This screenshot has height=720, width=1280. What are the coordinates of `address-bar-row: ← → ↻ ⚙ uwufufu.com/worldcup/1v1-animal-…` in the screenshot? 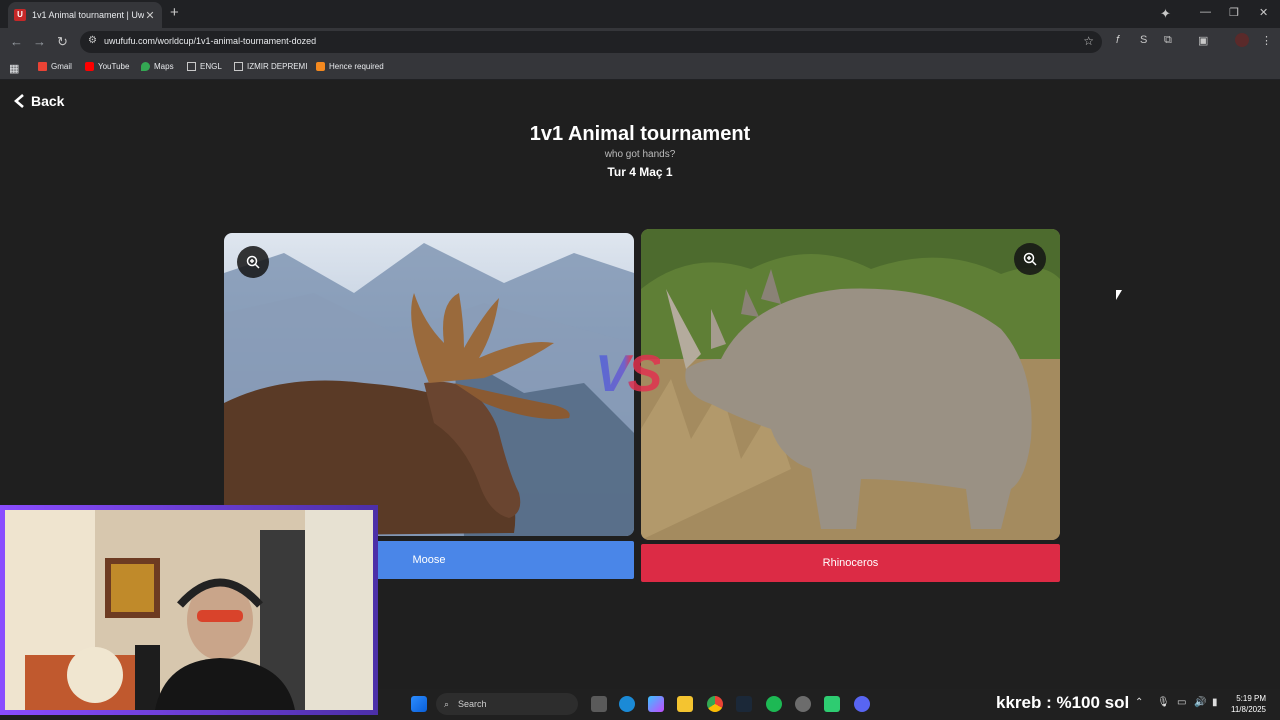 It's located at (640, 42).